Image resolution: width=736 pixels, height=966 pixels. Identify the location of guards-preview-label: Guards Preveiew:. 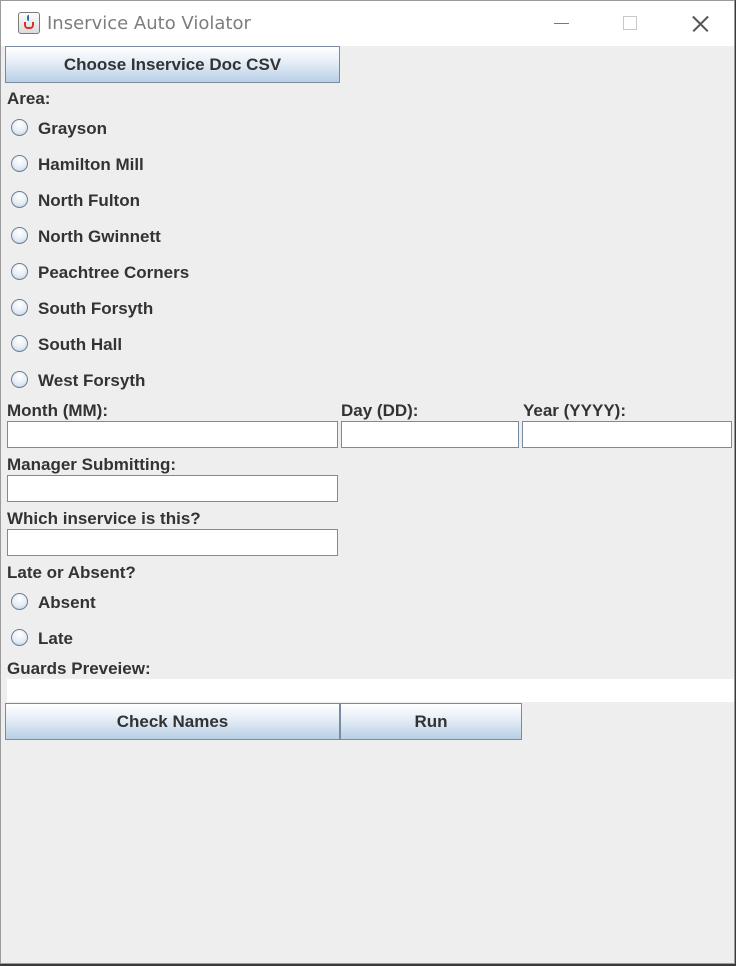
(79, 668).